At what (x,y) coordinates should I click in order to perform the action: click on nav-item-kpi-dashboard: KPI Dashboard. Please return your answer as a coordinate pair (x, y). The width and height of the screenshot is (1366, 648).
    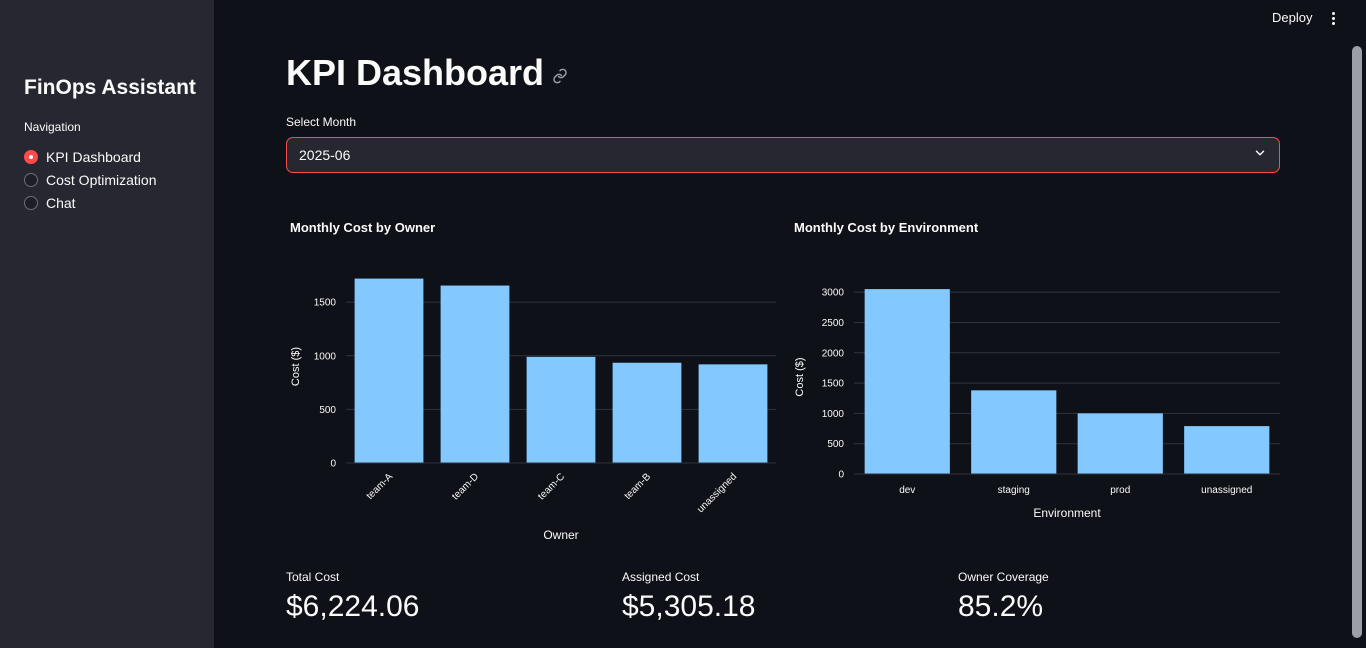
    Looking at the image, I should click on (90, 156).